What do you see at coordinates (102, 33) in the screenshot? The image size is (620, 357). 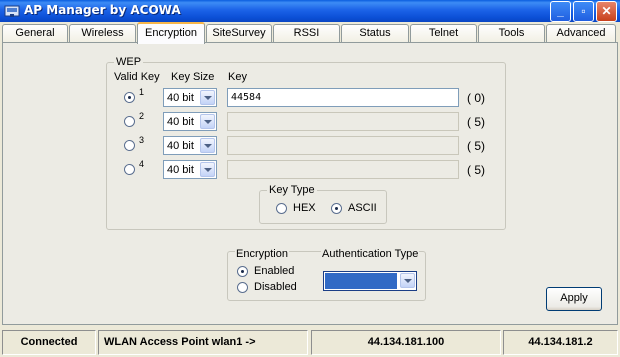 I see `tab-wireless: Wireless` at bounding box center [102, 33].